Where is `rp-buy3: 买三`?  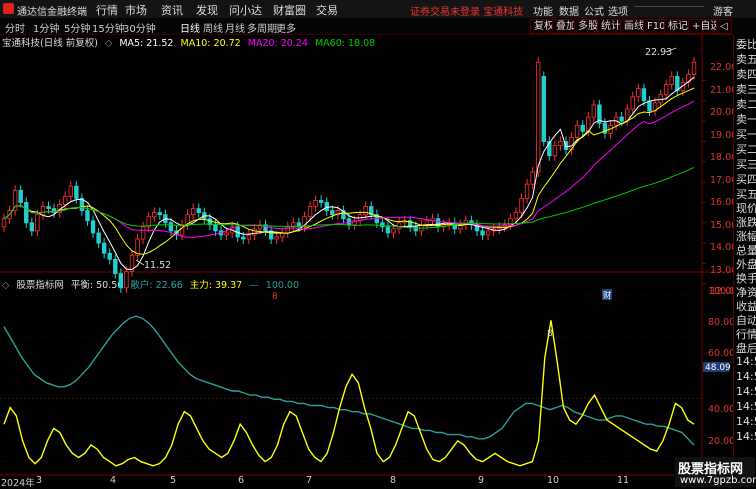
rp-buy3: 买三 is located at coordinates (746, 164).